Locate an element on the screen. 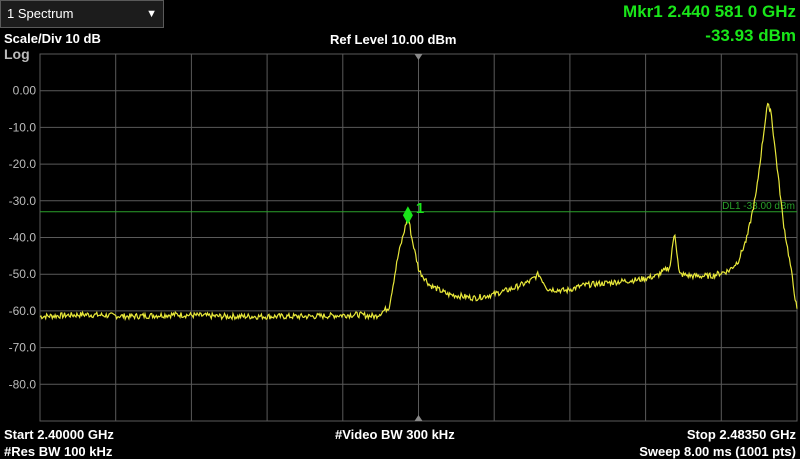 This screenshot has width=800, height=459. stop-frequency-label: Stop 2.48350 GHz is located at coordinates (741, 434).